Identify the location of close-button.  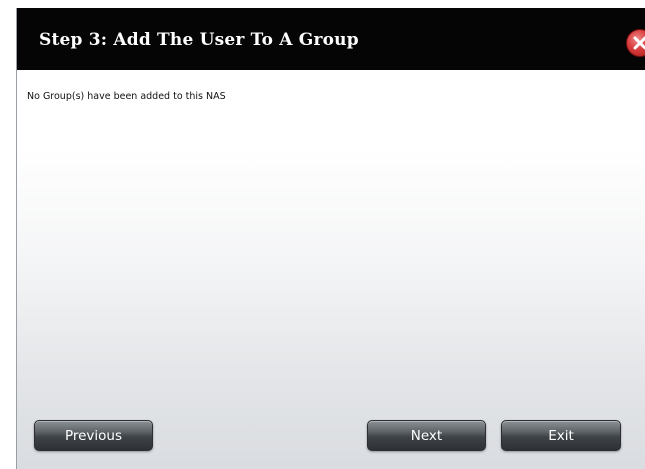
(635, 43).